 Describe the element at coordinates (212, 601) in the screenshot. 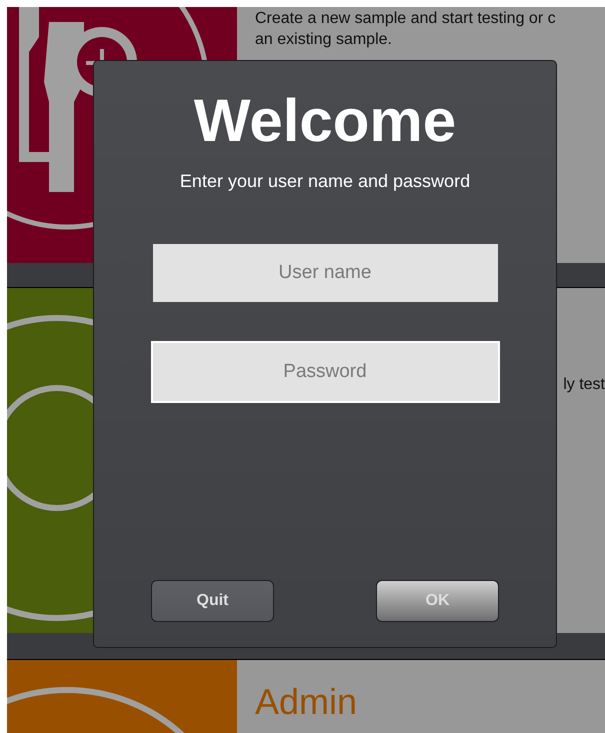

I see `quit-button: Quit` at that location.